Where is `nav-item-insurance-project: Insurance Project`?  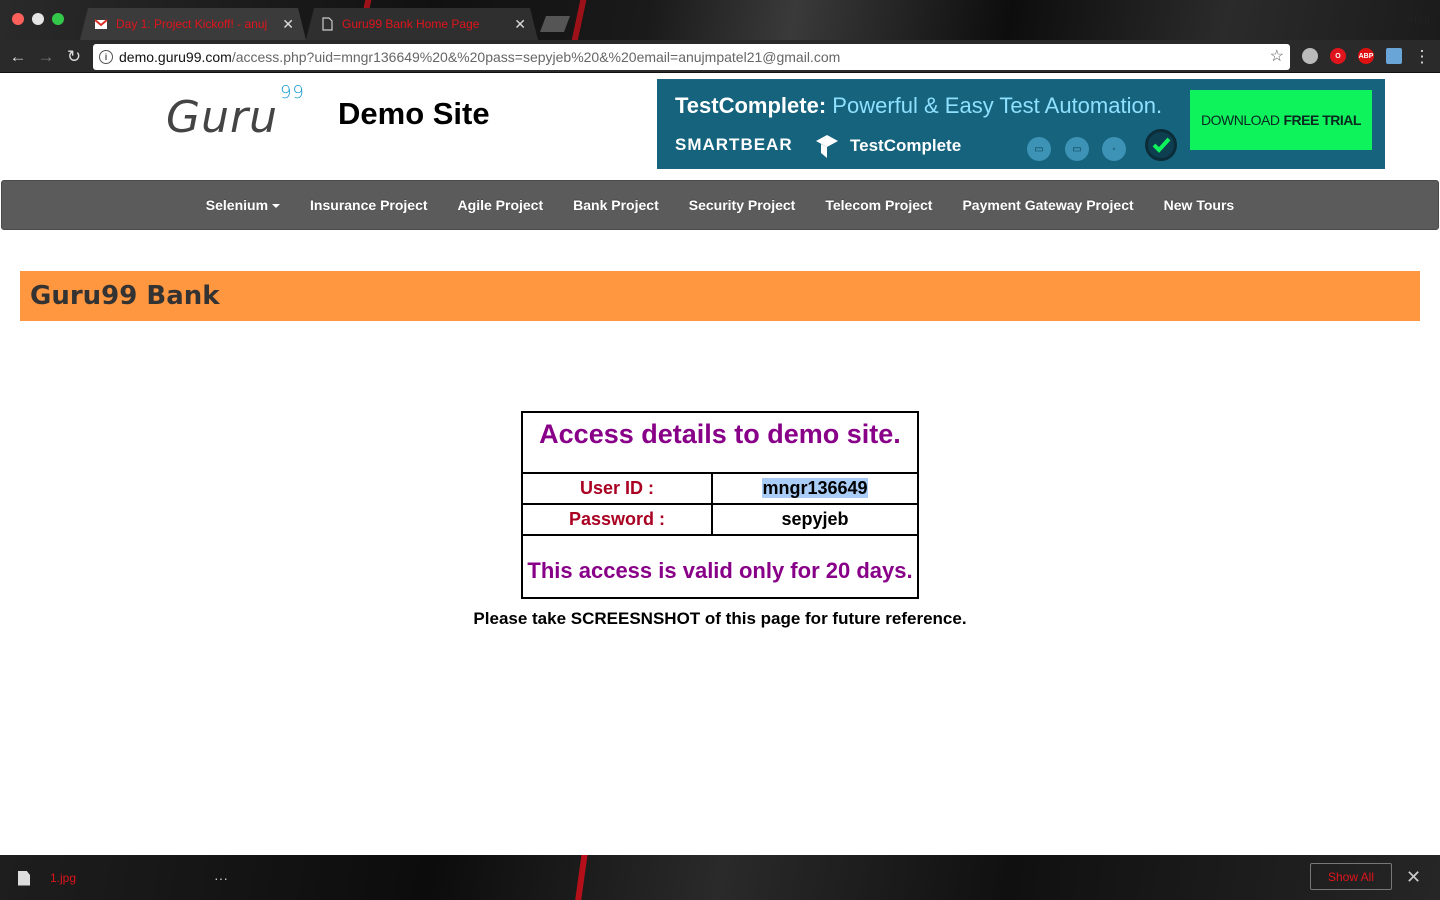 nav-item-insurance-project: Insurance Project is located at coordinates (369, 205).